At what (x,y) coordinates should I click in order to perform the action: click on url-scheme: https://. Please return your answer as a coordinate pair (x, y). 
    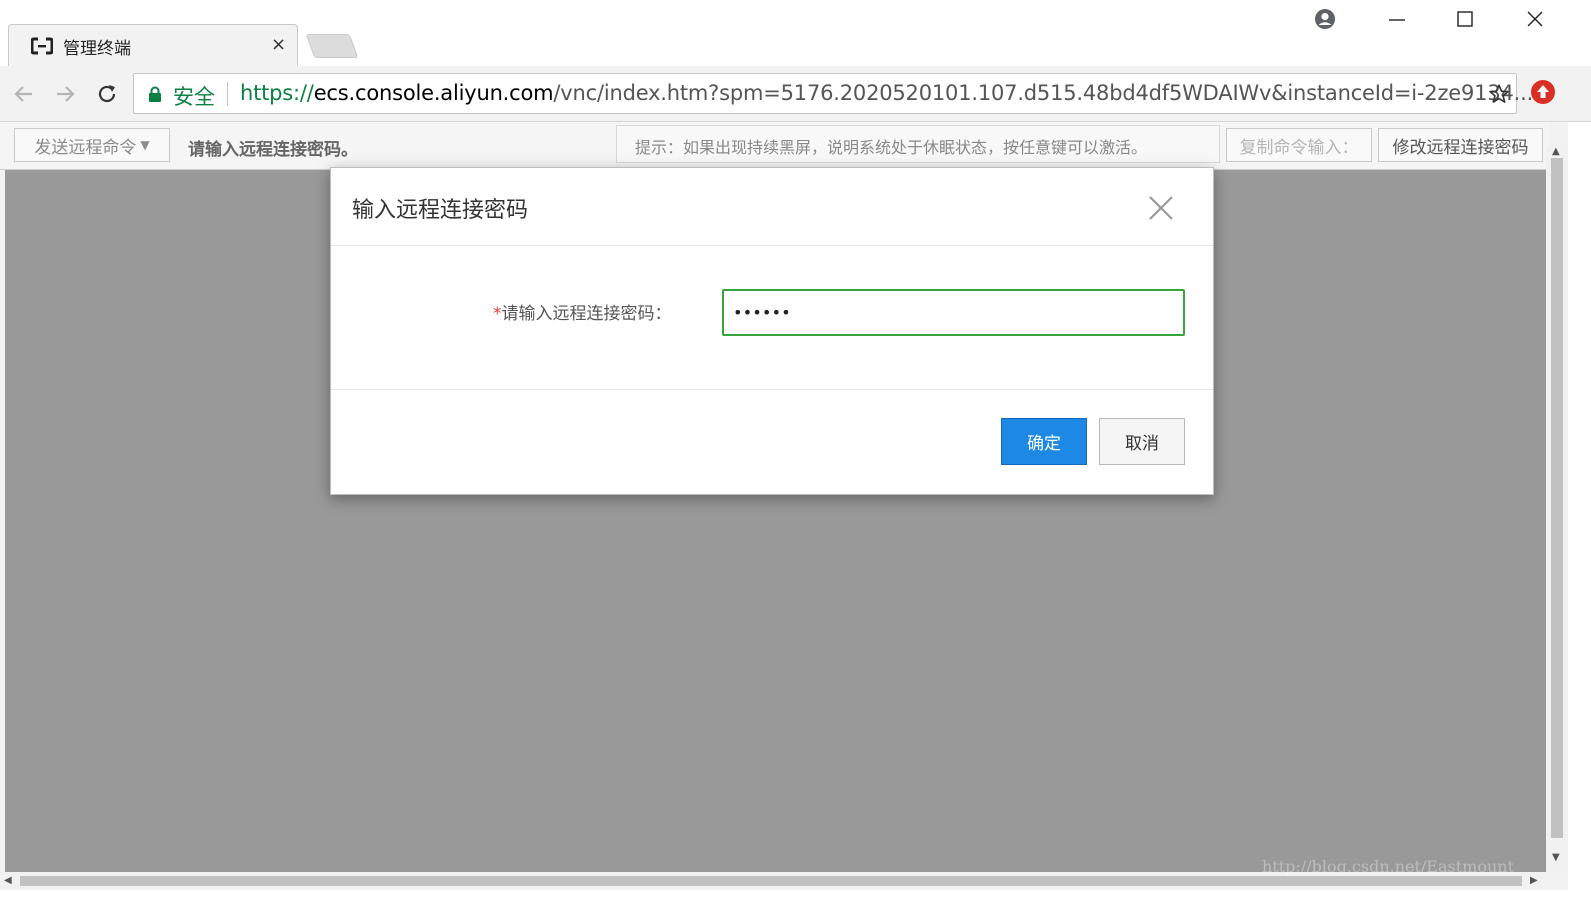
    Looking at the image, I should click on (277, 93).